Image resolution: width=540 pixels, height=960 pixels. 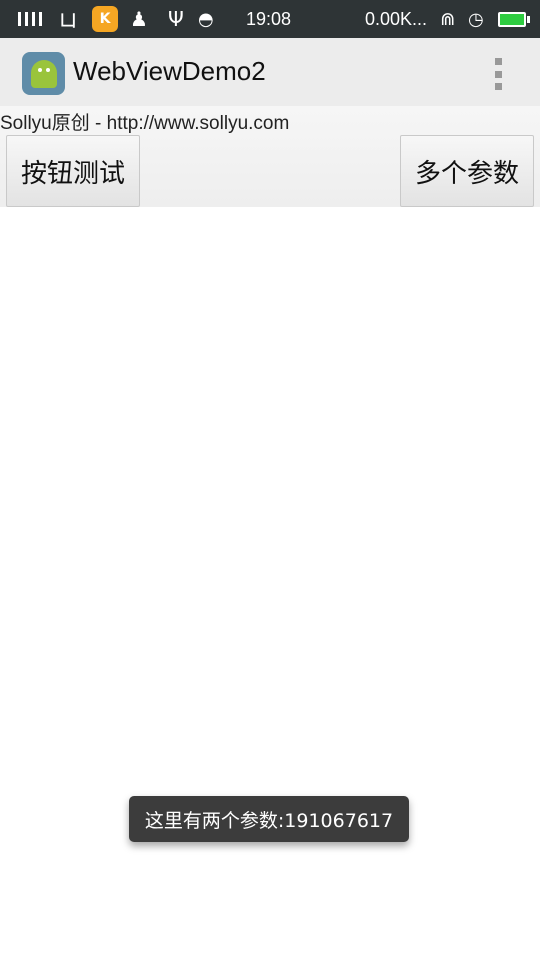 I want to click on headset-icon: ⋒, so click(x=448, y=19).